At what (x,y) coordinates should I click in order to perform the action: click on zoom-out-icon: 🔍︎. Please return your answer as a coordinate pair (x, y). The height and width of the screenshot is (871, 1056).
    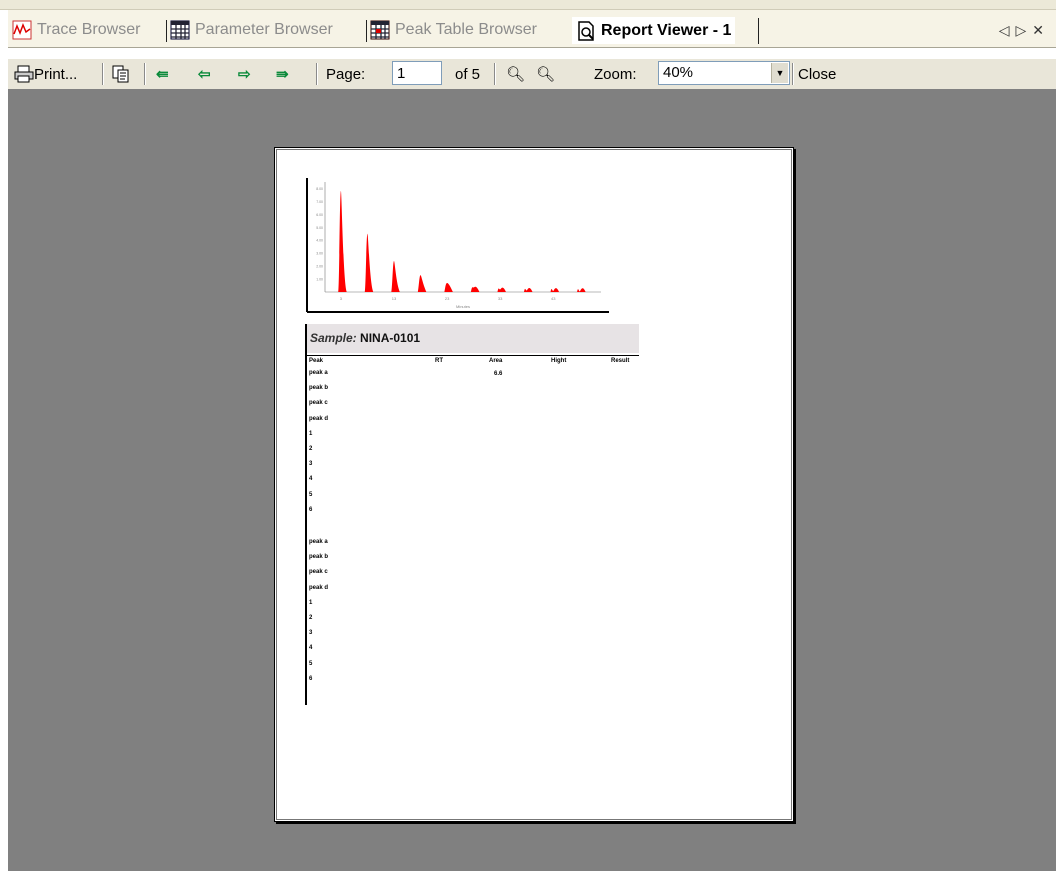
    Looking at the image, I should click on (546, 74).